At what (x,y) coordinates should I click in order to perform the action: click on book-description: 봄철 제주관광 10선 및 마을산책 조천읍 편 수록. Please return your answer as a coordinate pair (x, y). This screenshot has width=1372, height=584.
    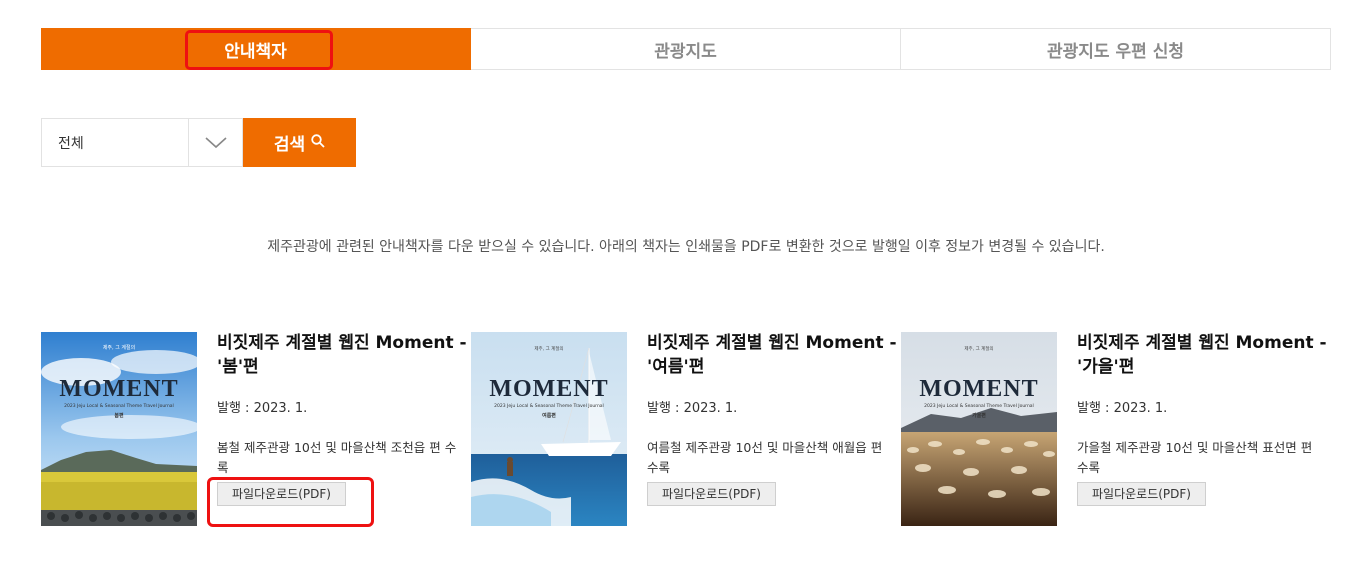
    Looking at the image, I should click on (337, 457).